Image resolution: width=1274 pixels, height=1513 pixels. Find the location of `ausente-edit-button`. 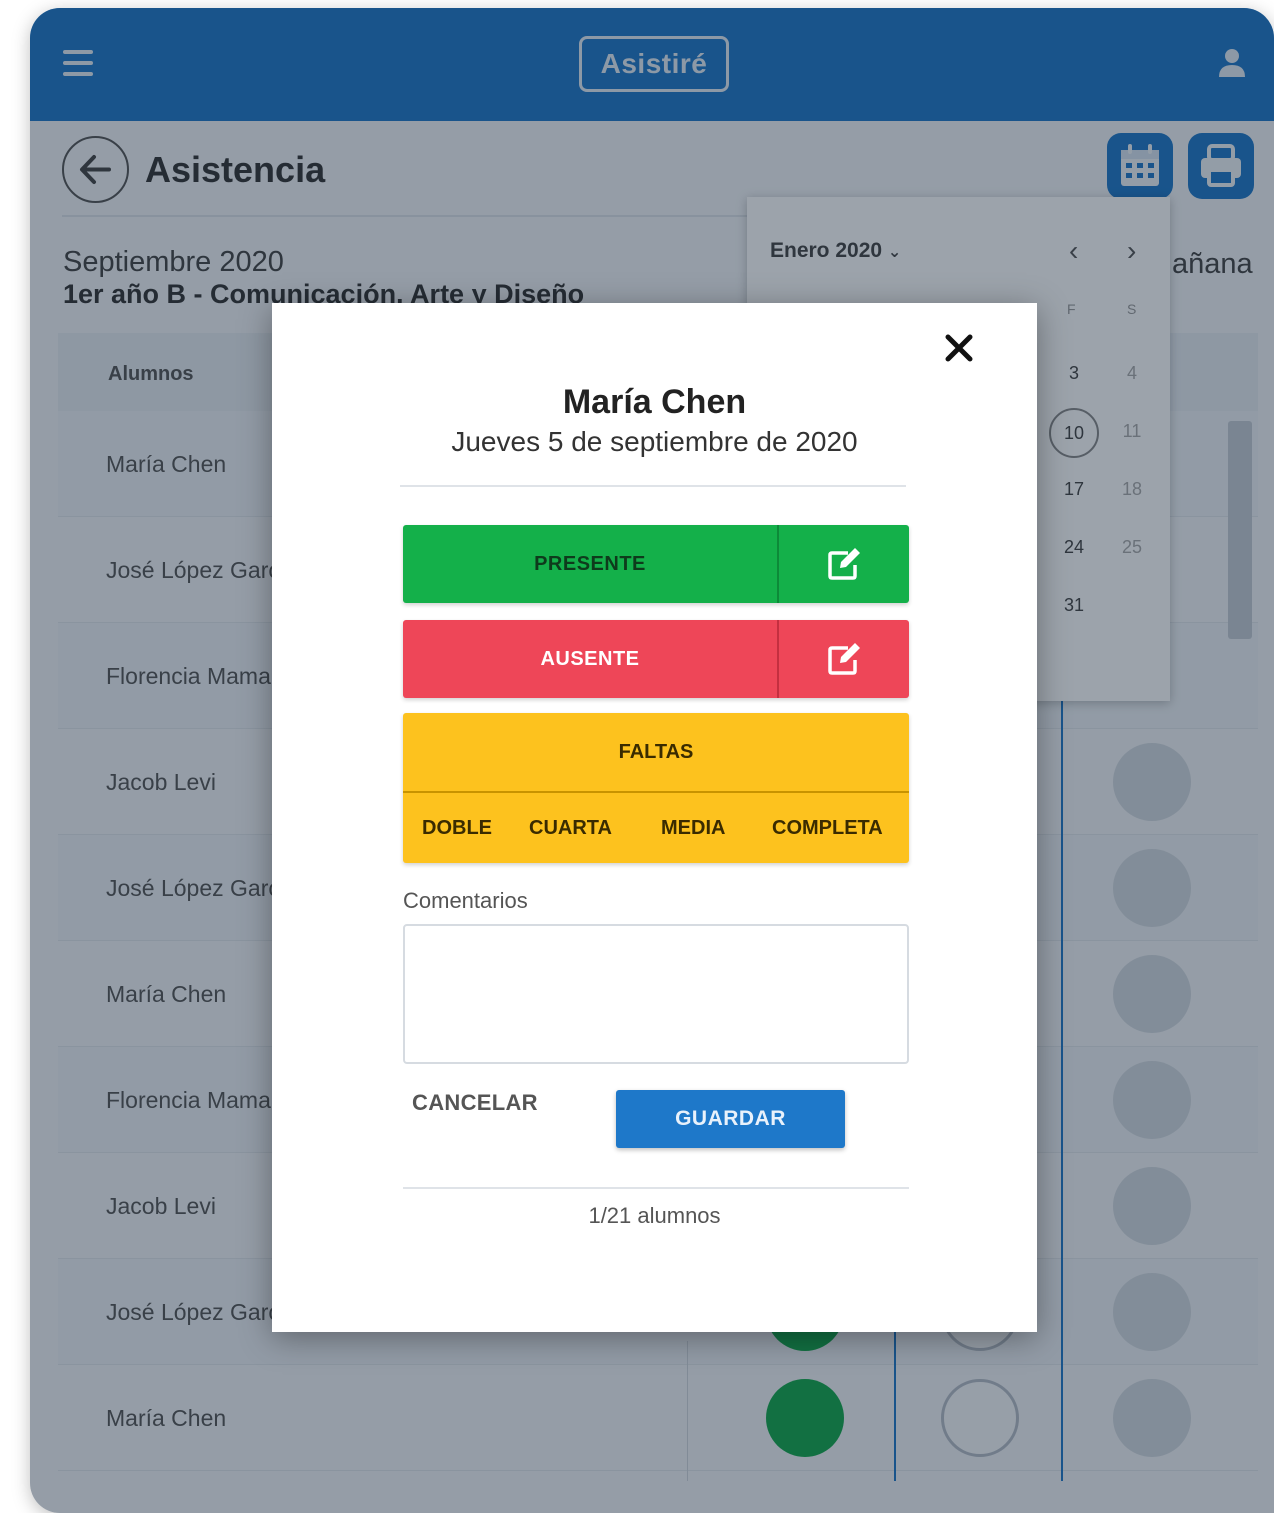

ausente-edit-button is located at coordinates (844, 659).